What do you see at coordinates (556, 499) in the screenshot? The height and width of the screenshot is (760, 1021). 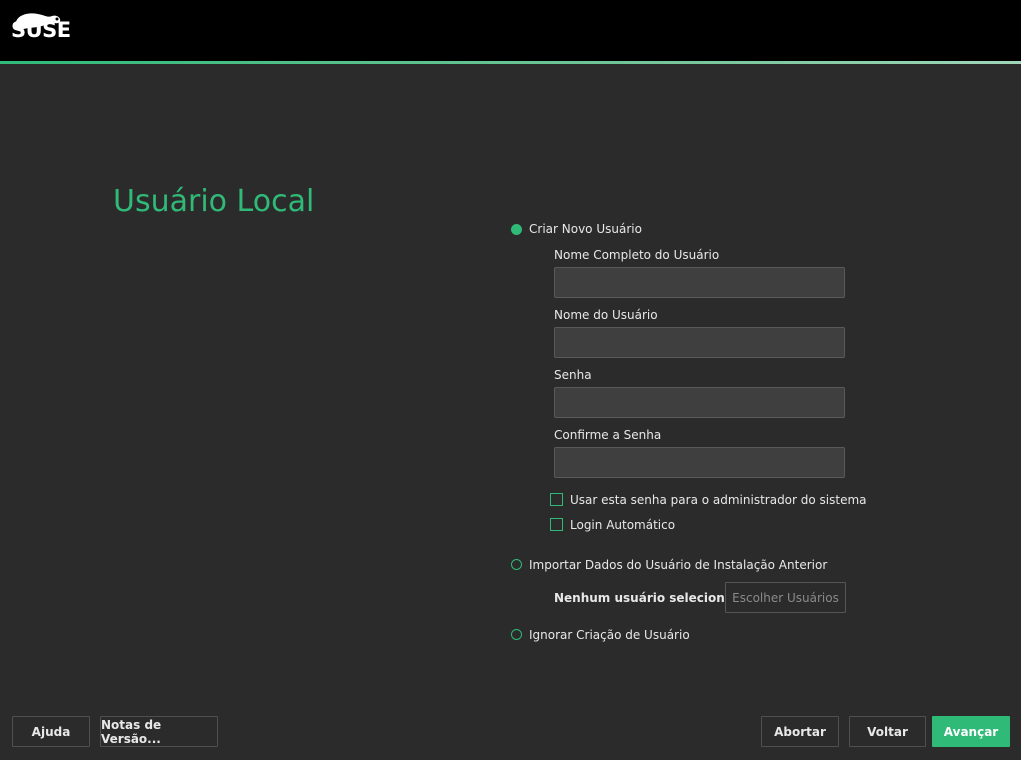 I see `use-password-for-admin-checkbox` at bounding box center [556, 499].